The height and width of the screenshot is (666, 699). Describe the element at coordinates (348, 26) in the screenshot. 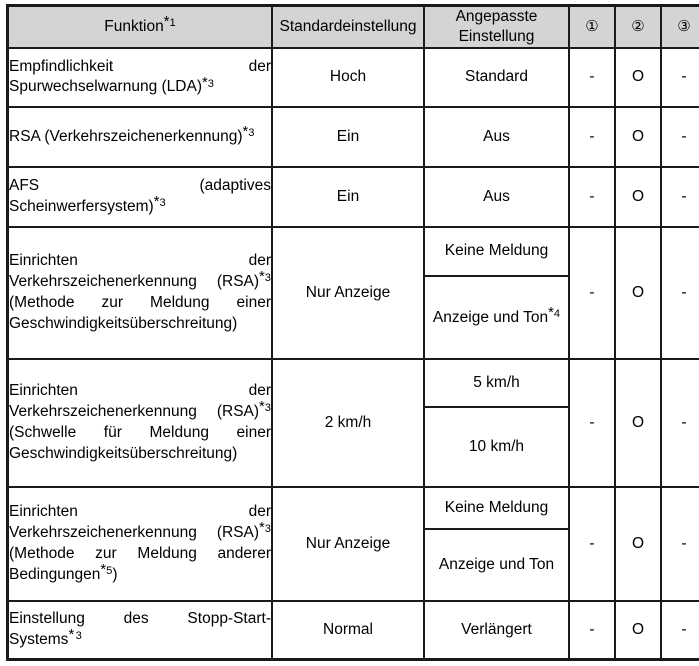

I see `column-header-default-setting: Standardeinstellung` at that location.